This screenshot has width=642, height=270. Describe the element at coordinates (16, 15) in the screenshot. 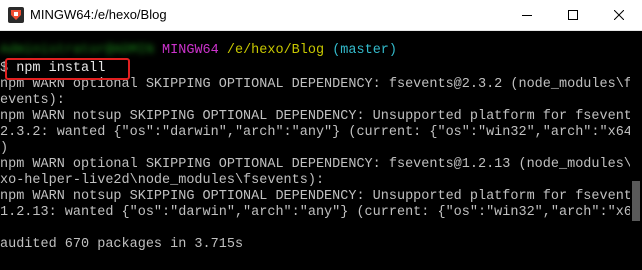

I see `mingw-app-icon` at that location.